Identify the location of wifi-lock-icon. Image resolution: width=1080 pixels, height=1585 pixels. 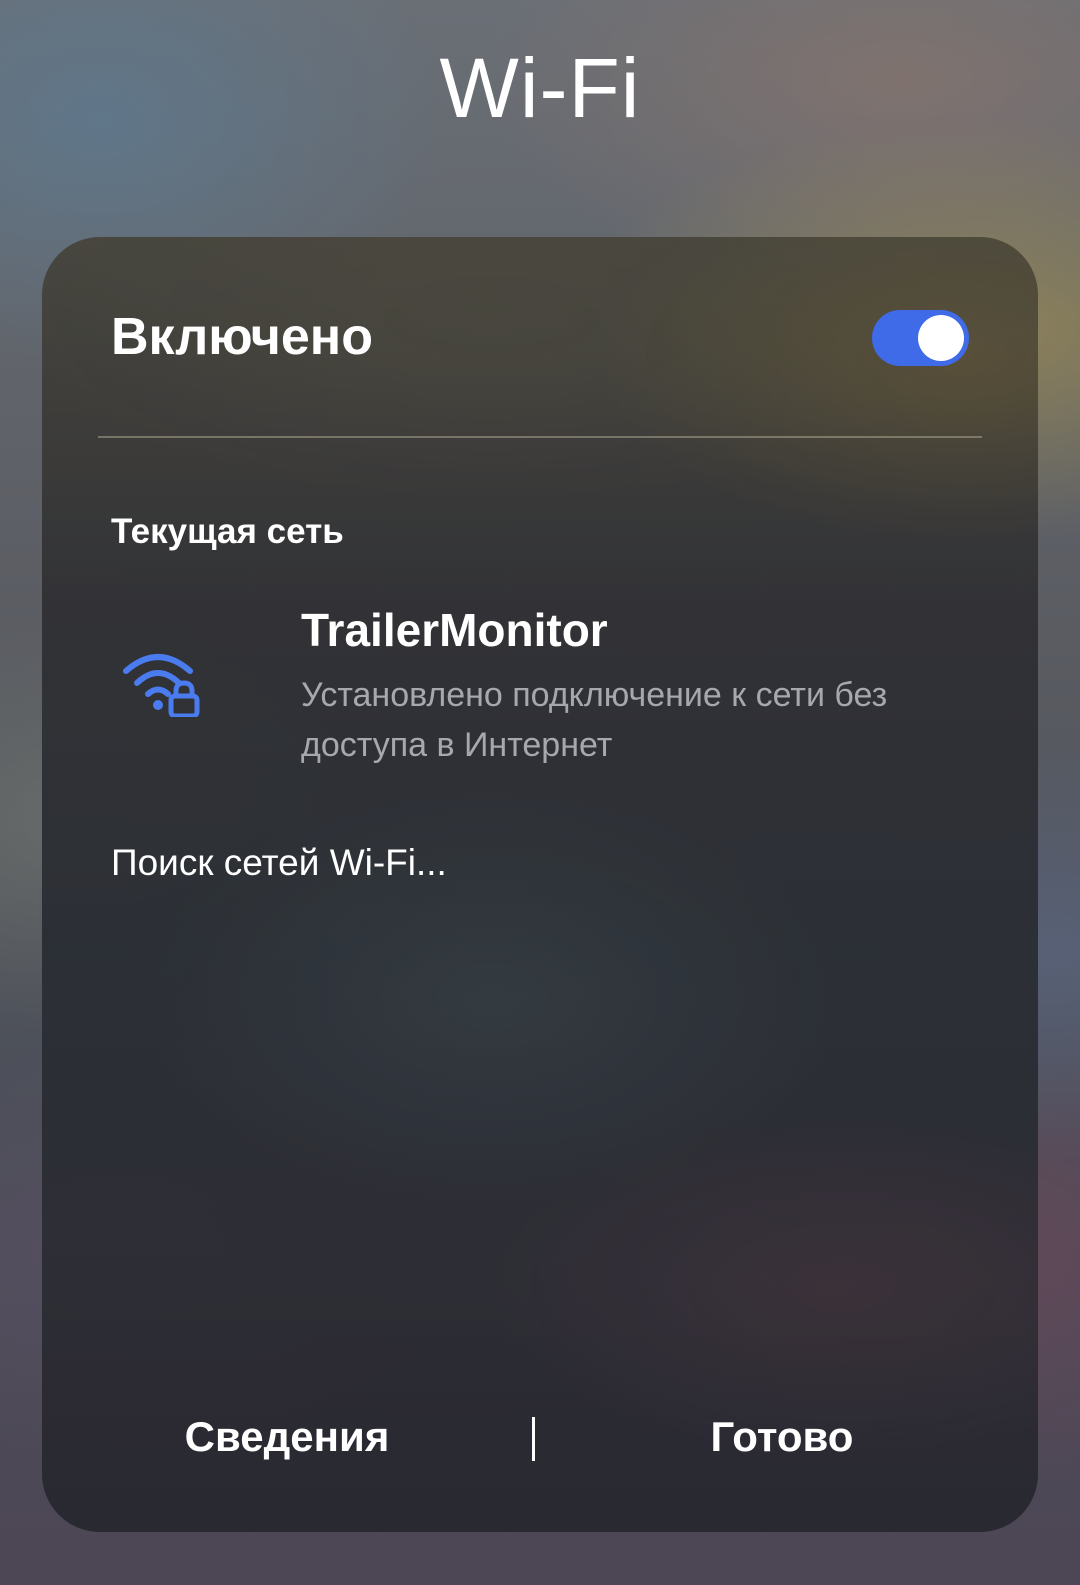
(161, 685).